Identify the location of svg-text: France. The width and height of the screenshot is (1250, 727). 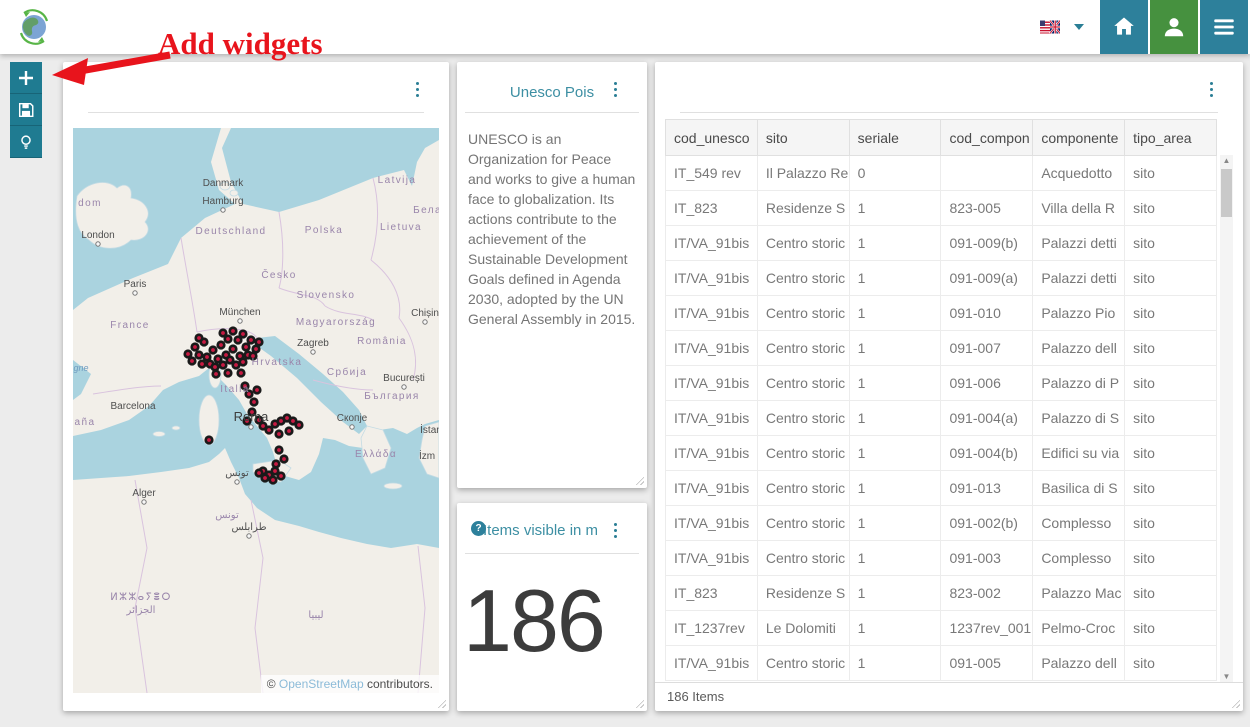
(130, 325).